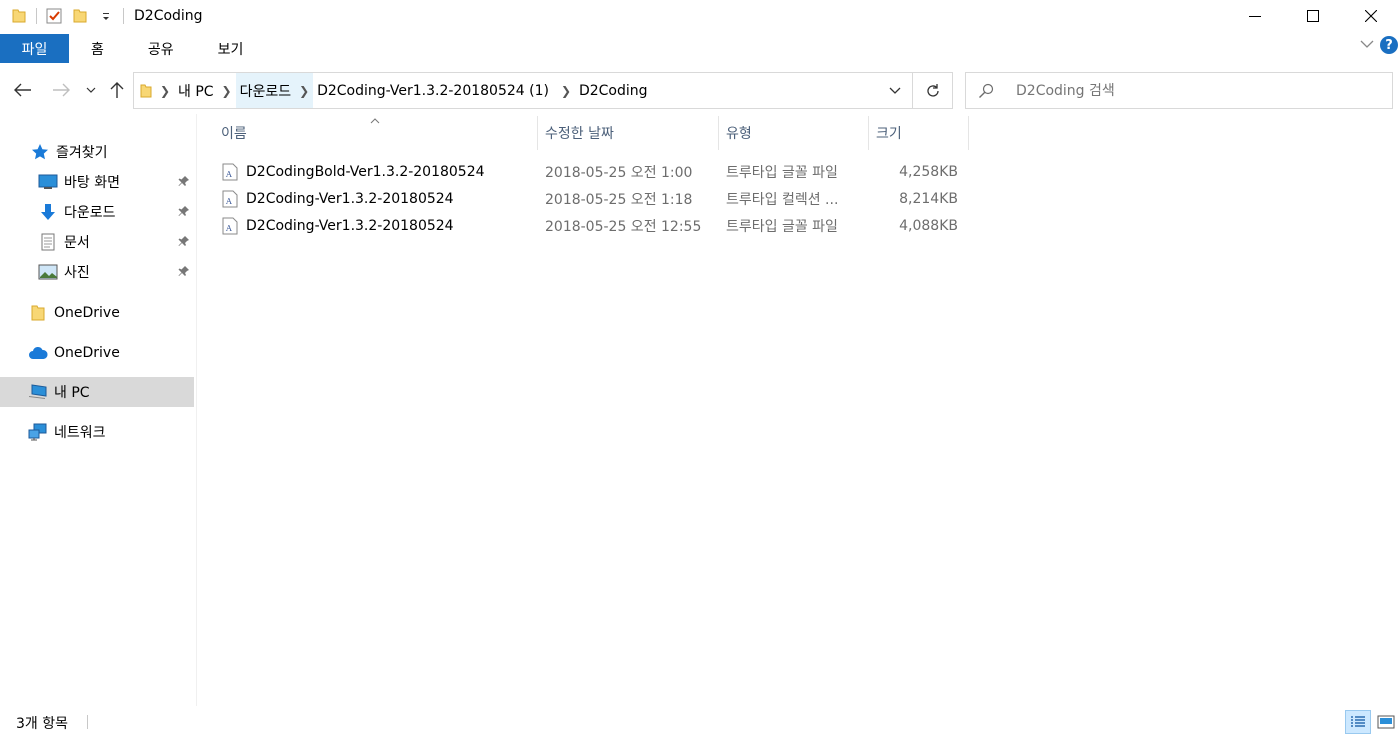 Image resolution: width=1400 pixels, height=736 pixels. Describe the element at coordinates (77, 243) in the screenshot. I see `nav-label: 문서` at that location.